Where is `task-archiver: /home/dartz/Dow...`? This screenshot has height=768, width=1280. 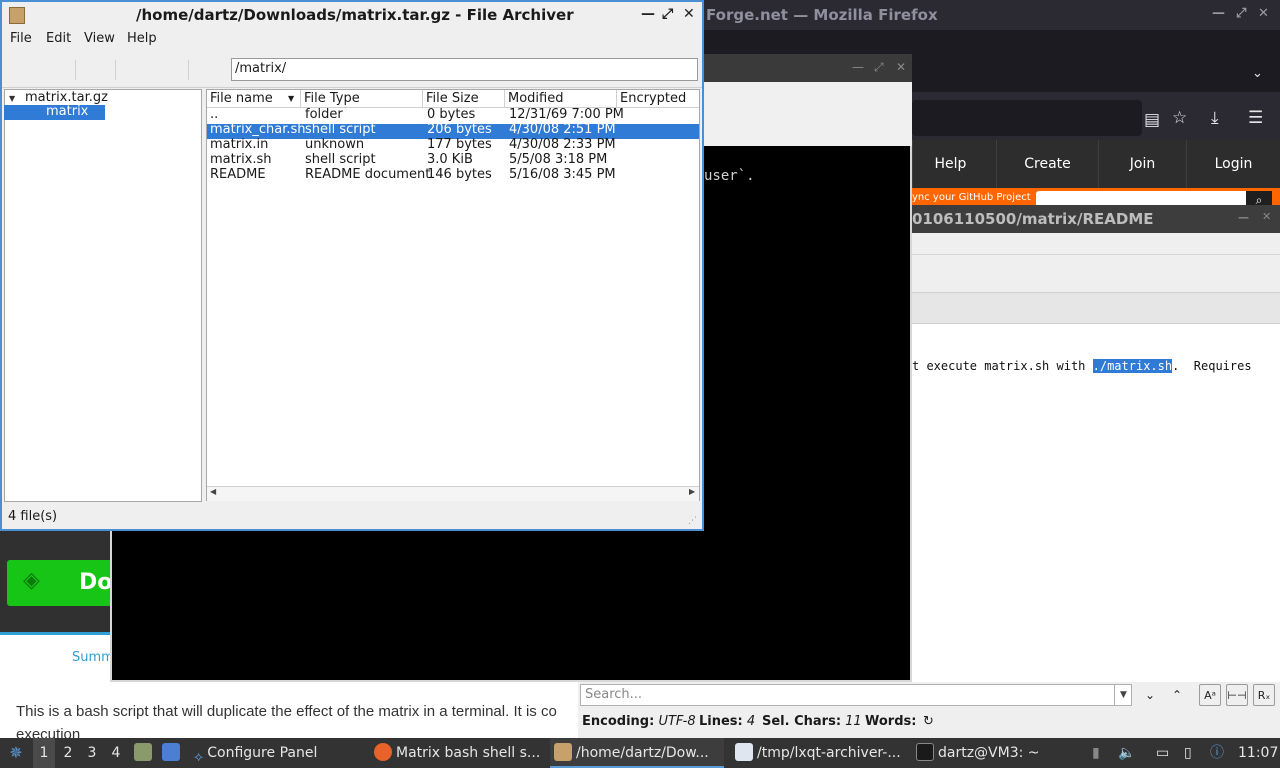
task-archiver: /home/dartz/Dow... is located at coordinates (637, 753).